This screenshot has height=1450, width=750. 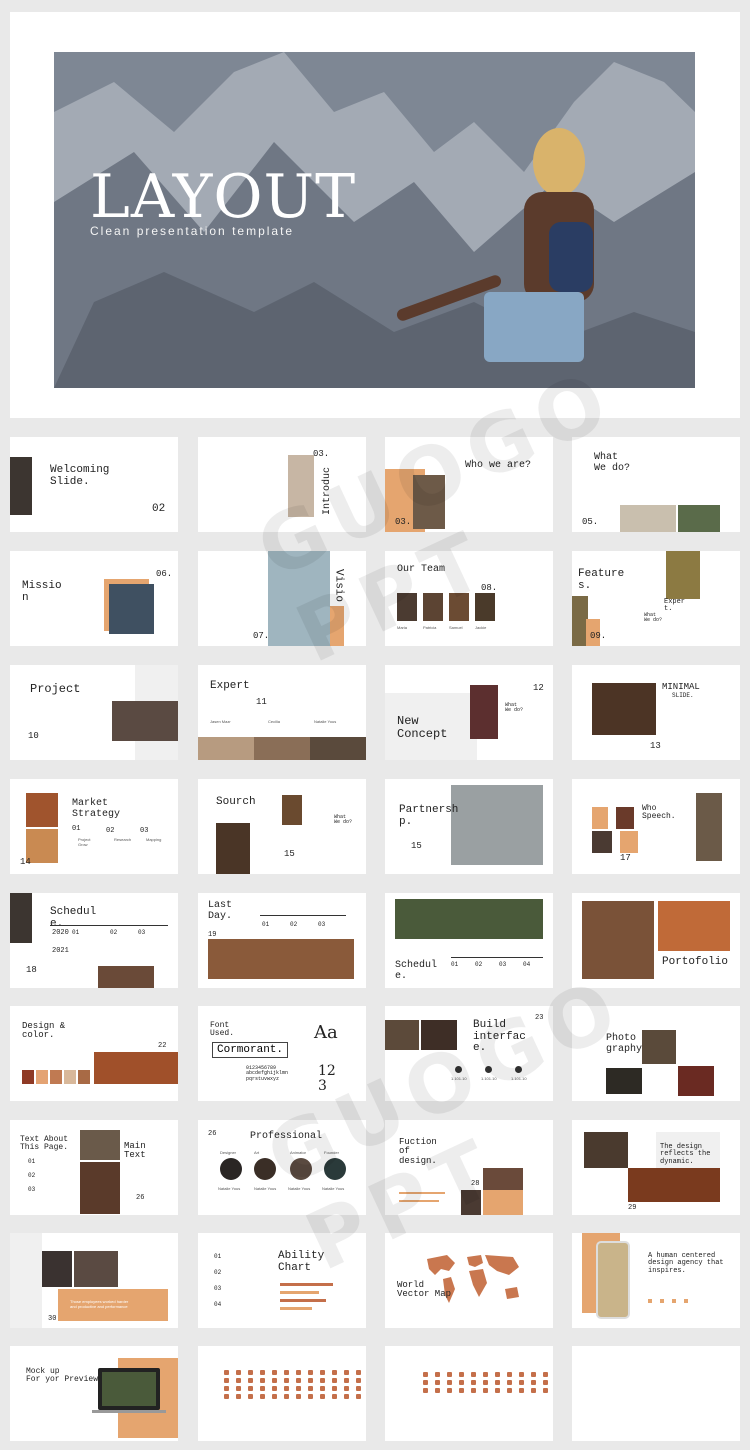 I want to click on stat-icon, so click(x=518, y=1069).